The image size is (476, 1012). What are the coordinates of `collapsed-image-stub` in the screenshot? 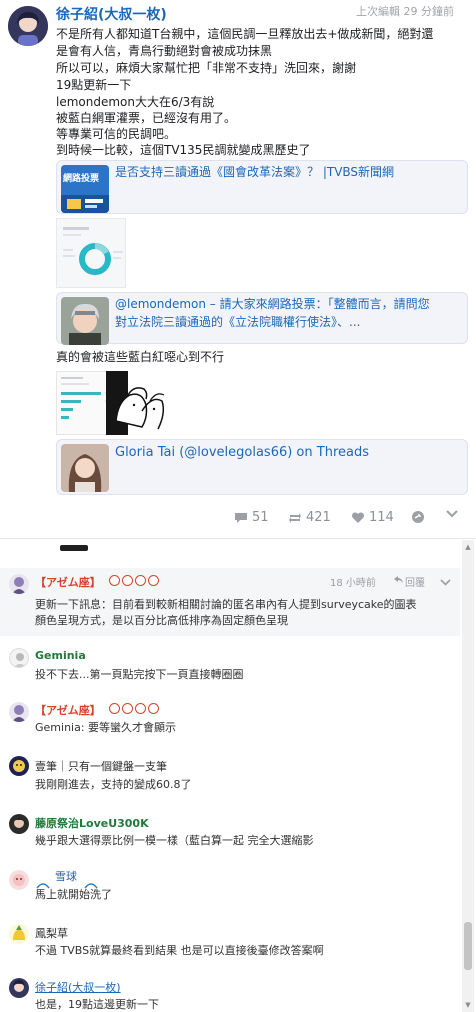 It's located at (74, 548).